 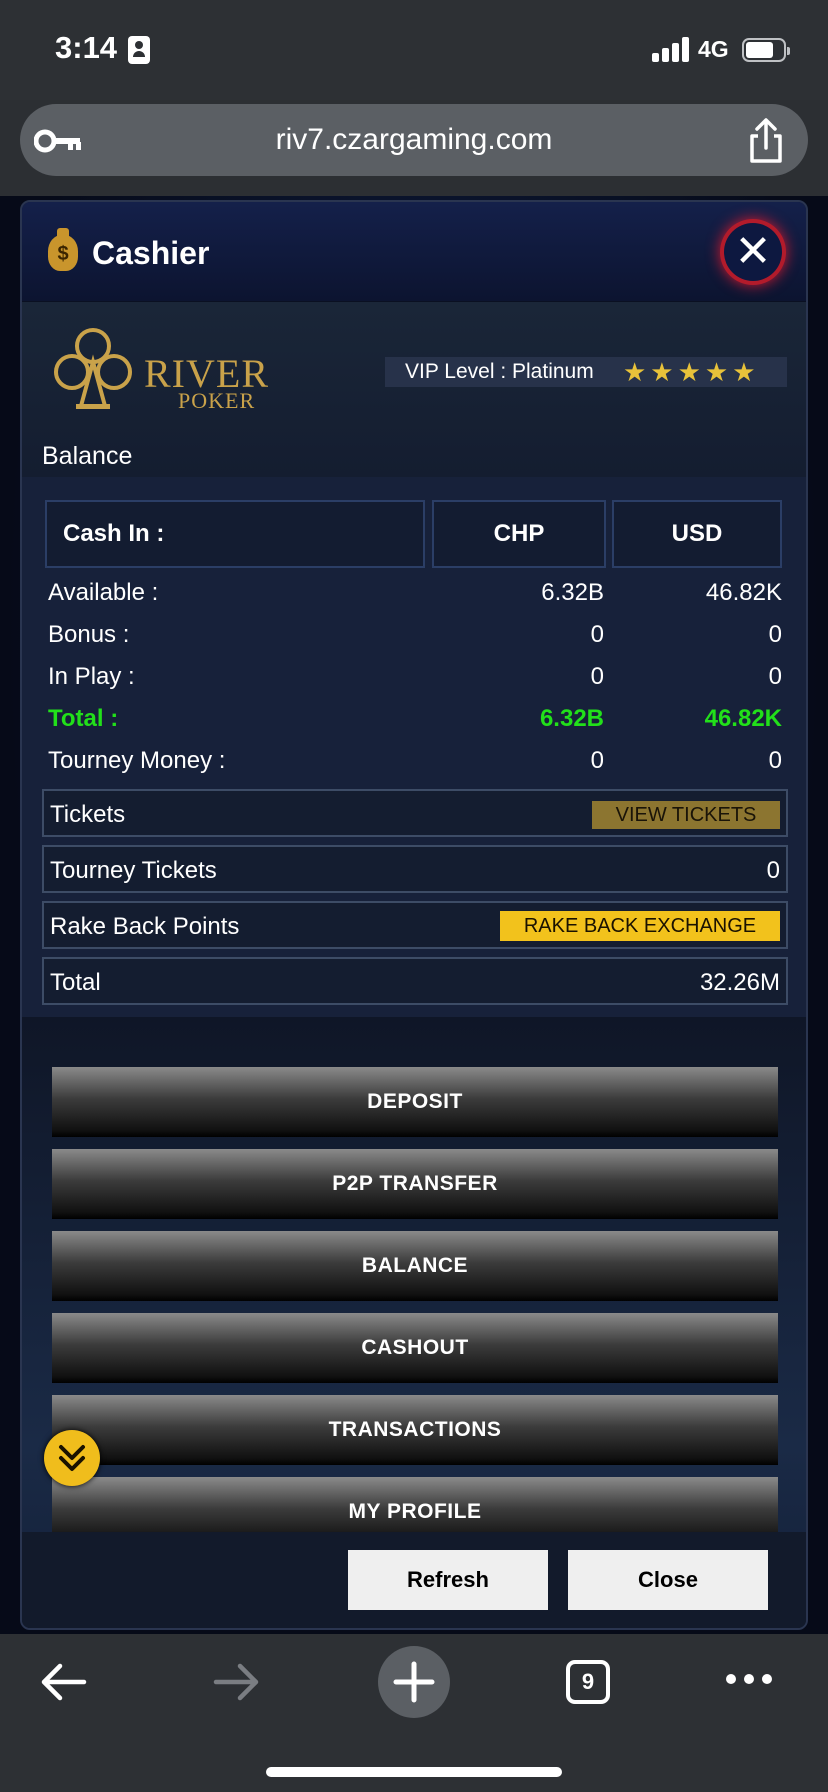 I want to click on cellular-signal-icon, so click(x=672, y=49).